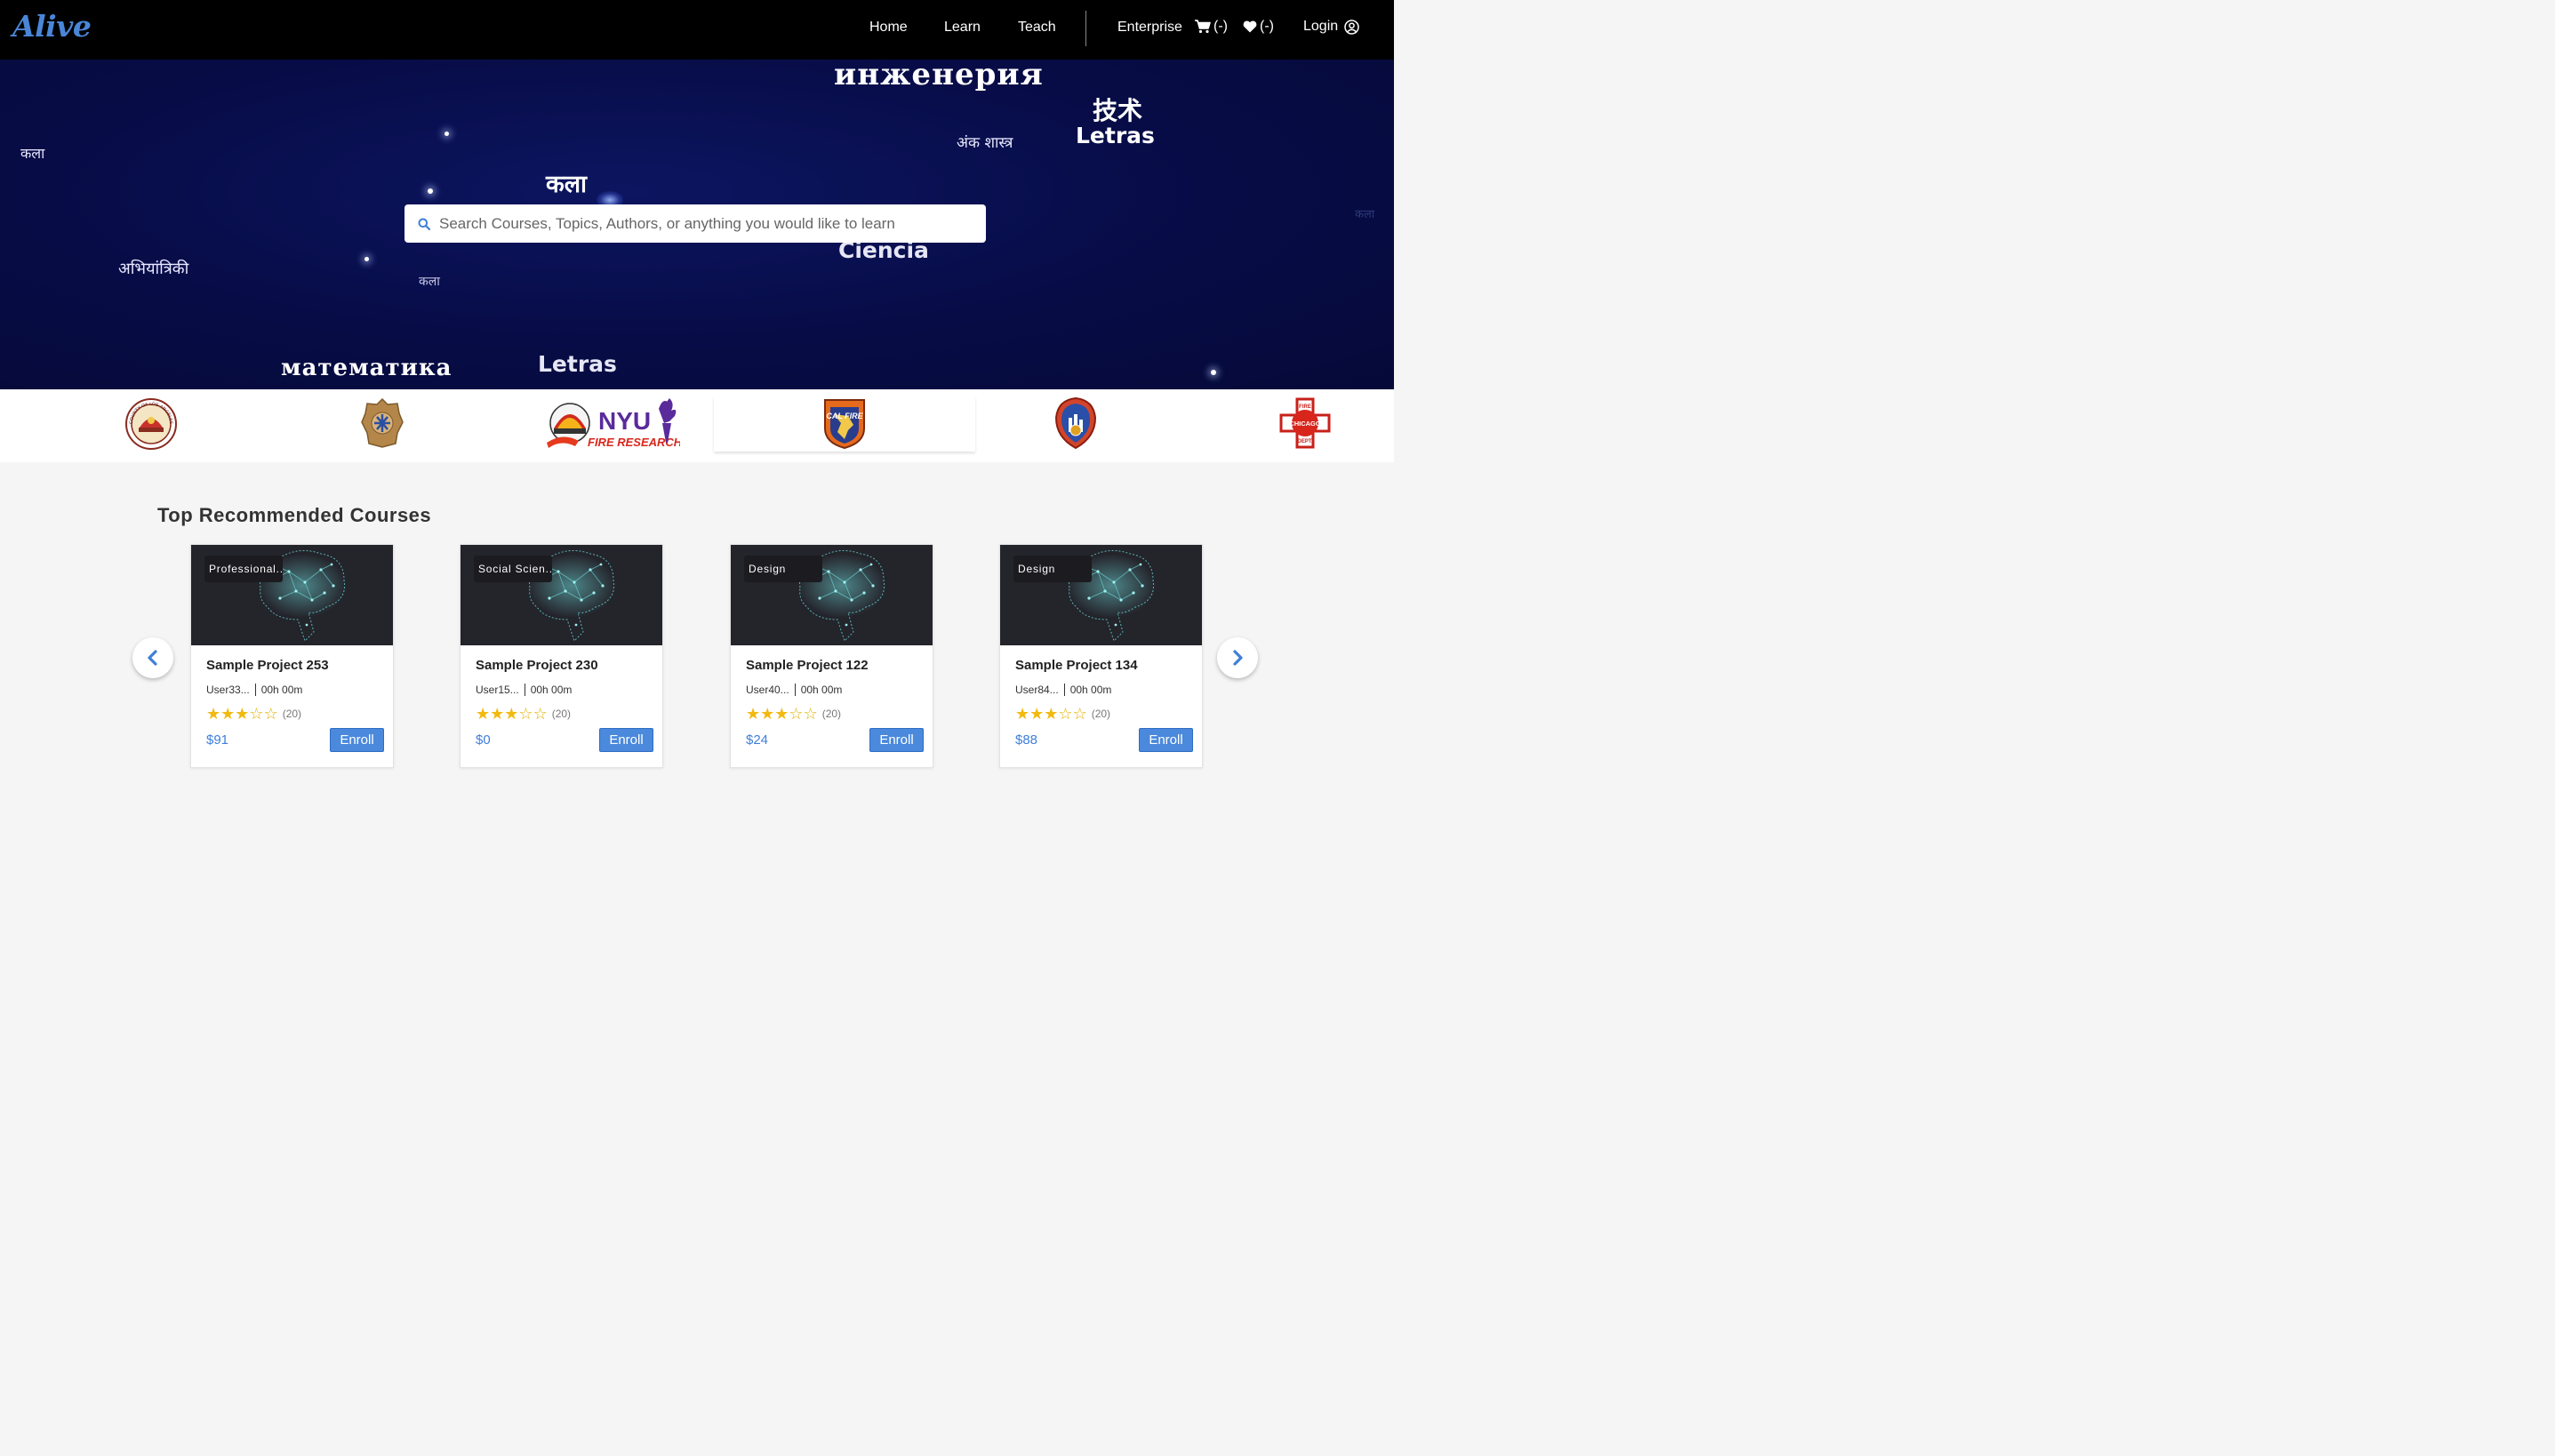  What do you see at coordinates (153, 269) in the screenshot?
I see `hero-word: अभियांत्रिकी` at bounding box center [153, 269].